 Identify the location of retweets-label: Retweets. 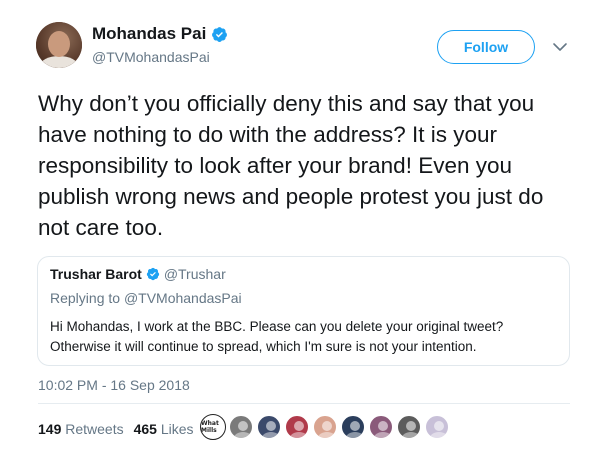
(94, 429).